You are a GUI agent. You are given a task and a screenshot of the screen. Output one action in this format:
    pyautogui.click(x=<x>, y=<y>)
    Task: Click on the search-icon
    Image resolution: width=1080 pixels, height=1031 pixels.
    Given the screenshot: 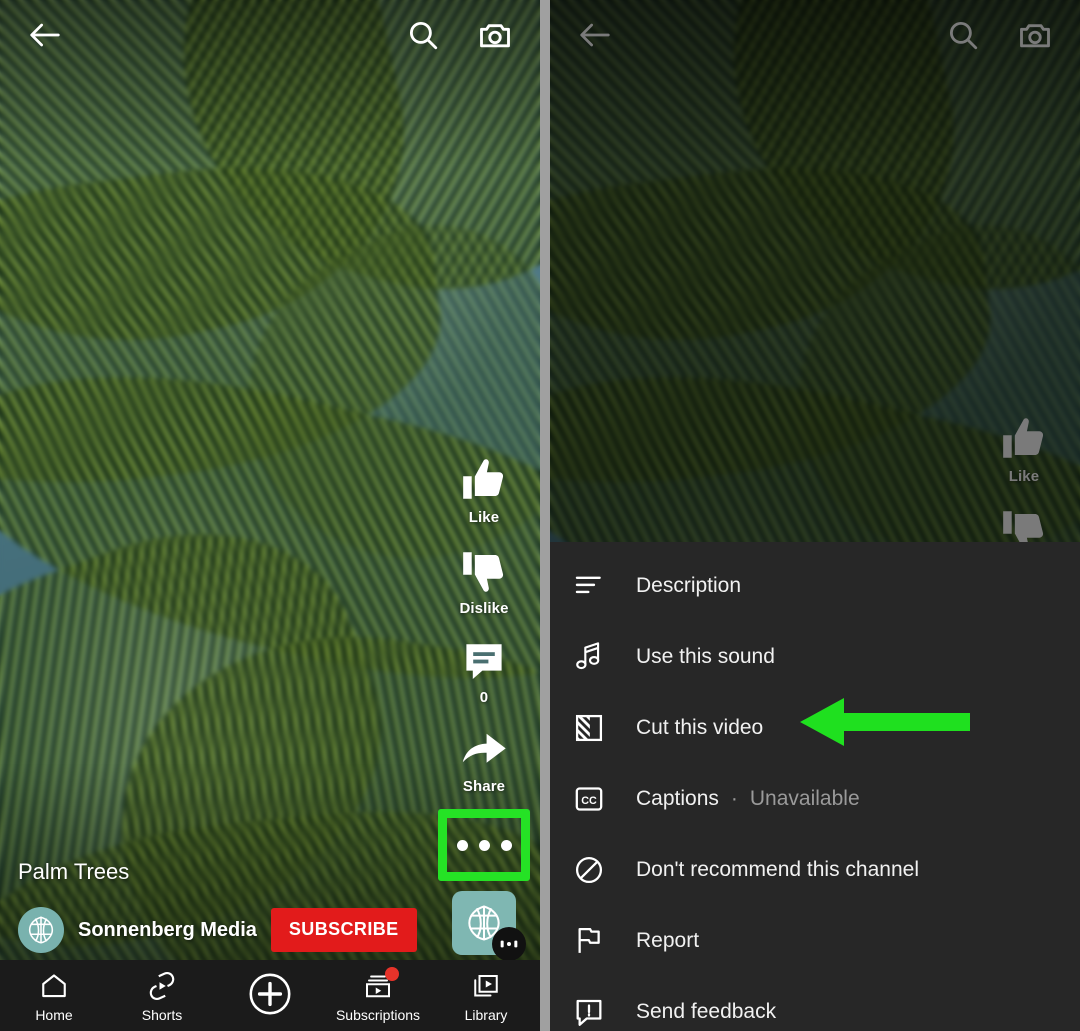 What is the action you would take?
    pyautogui.click(x=423, y=35)
    